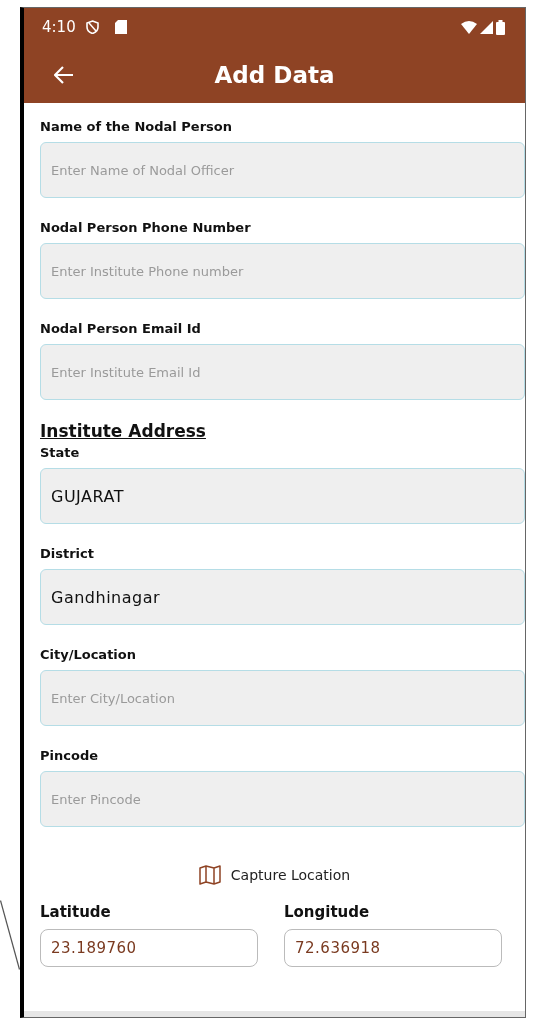  I want to click on text-field: Enter City/Location, so click(282, 698).